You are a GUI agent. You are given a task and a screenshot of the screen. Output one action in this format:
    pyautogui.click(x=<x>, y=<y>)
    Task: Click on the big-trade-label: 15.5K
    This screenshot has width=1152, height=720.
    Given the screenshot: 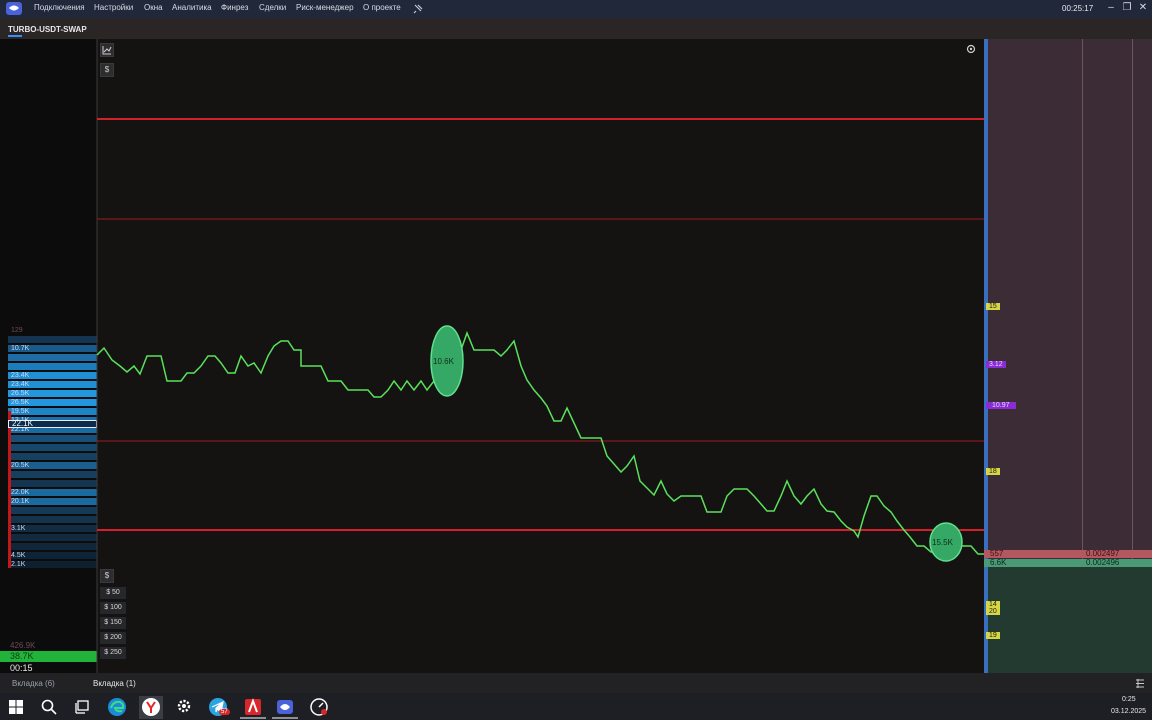 What is the action you would take?
    pyautogui.click(x=942, y=542)
    